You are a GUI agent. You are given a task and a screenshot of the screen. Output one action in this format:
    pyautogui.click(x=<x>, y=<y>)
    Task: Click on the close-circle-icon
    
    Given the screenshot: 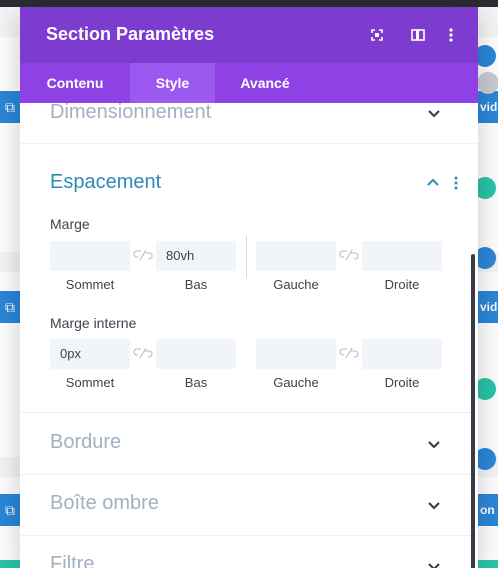 What is the action you would take?
    pyautogui.click(x=487, y=83)
    